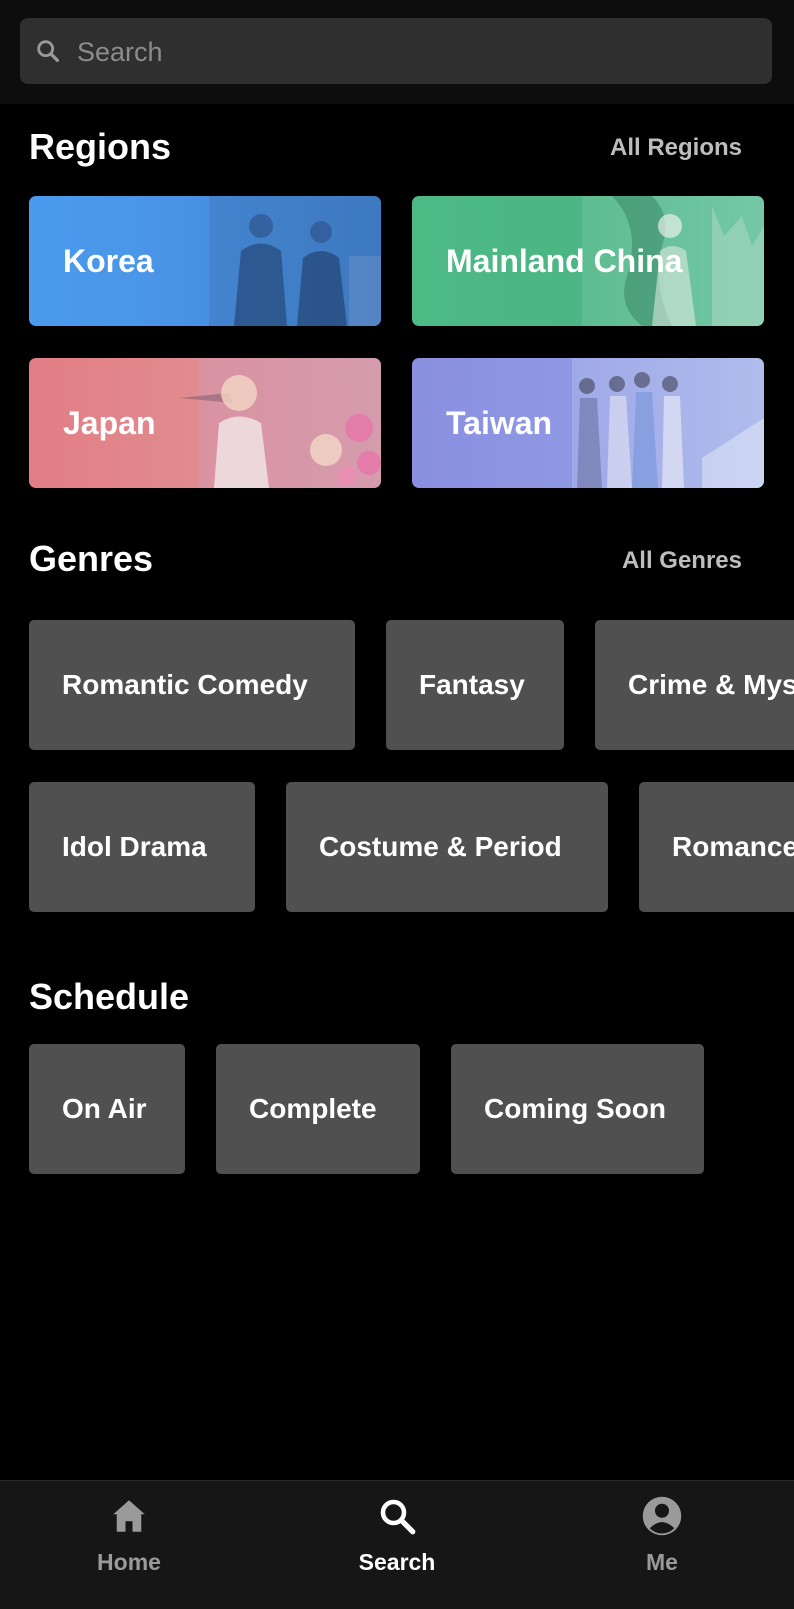 Image resolution: width=794 pixels, height=1609 pixels. Describe the element at coordinates (676, 148) in the screenshot. I see `all-regions-link: All Regions` at that location.